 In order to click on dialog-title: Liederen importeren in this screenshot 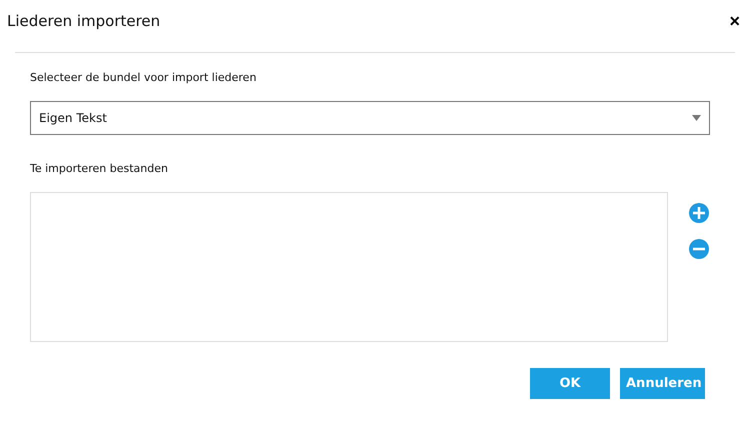, I will do `click(83, 21)`.